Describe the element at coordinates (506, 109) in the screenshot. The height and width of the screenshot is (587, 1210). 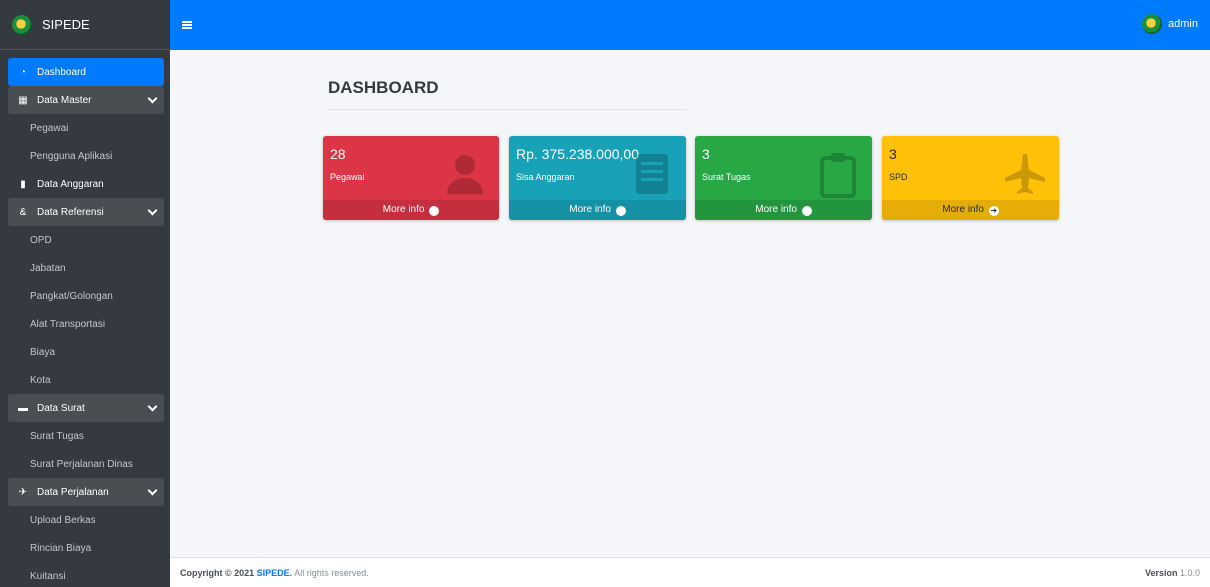
I see `title-divider` at that location.